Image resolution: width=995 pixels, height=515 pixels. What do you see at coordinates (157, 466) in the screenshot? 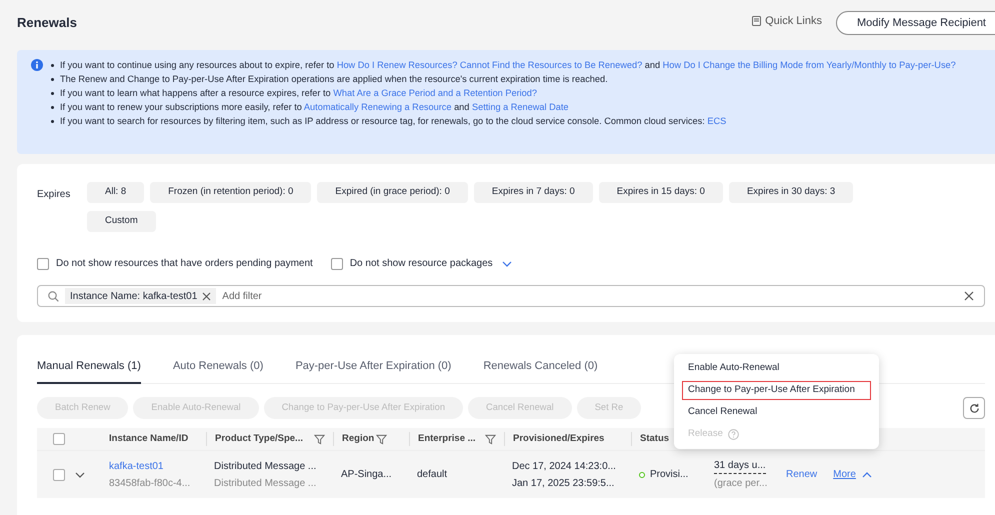
I see `instance-link: kafka-test01` at bounding box center [157, 466].